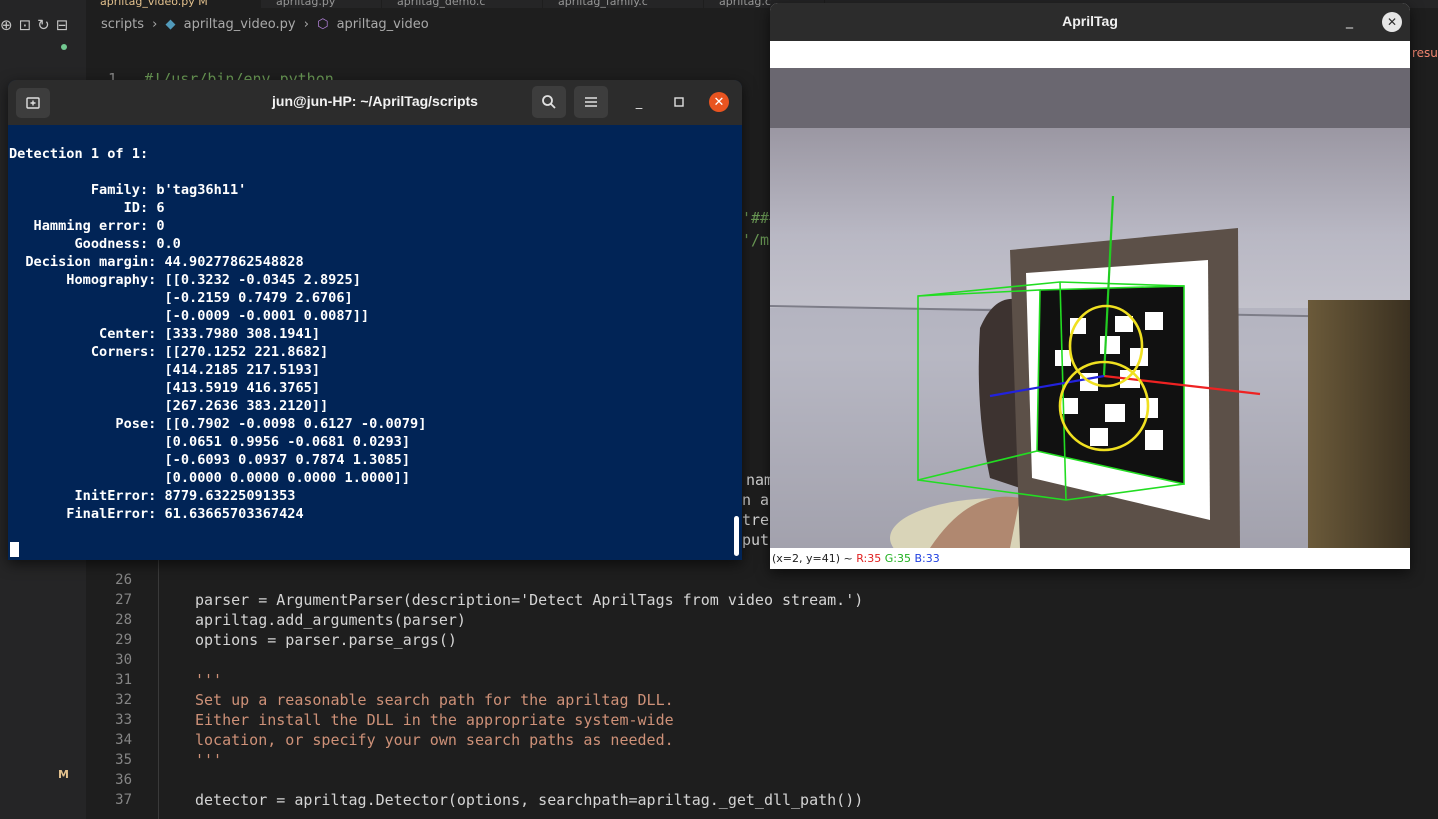 This screenshot has height=819, width=1438. I want to click on apriltag-titlebar: AprilTag _ ✕, so click(1090, 22).